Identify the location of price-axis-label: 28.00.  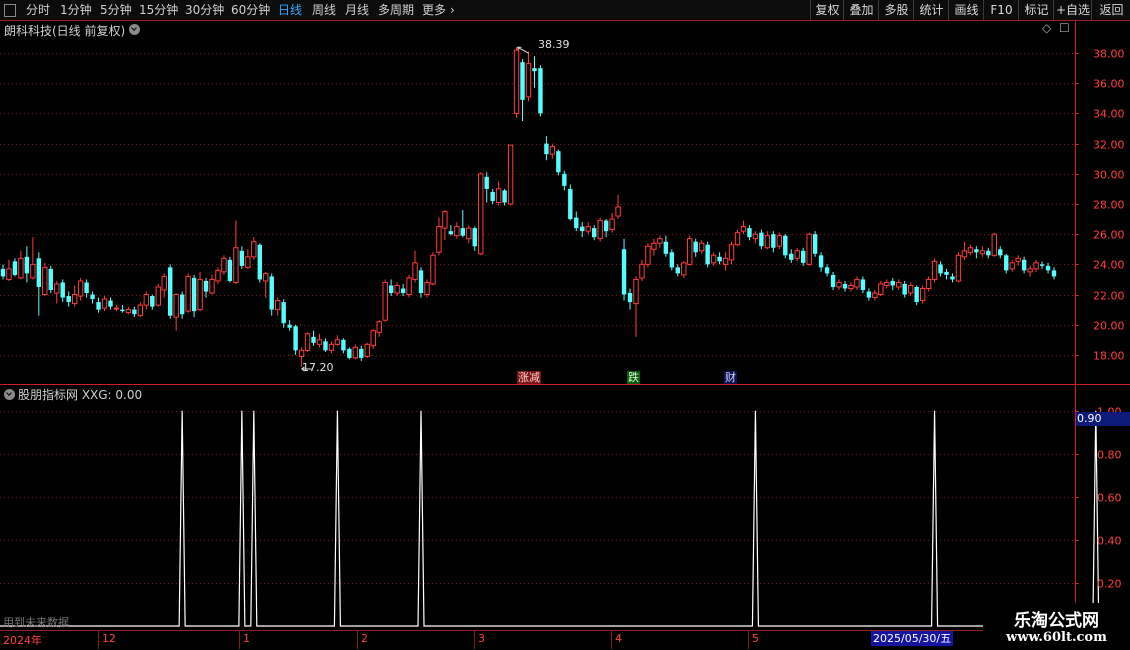
(1109, 204).